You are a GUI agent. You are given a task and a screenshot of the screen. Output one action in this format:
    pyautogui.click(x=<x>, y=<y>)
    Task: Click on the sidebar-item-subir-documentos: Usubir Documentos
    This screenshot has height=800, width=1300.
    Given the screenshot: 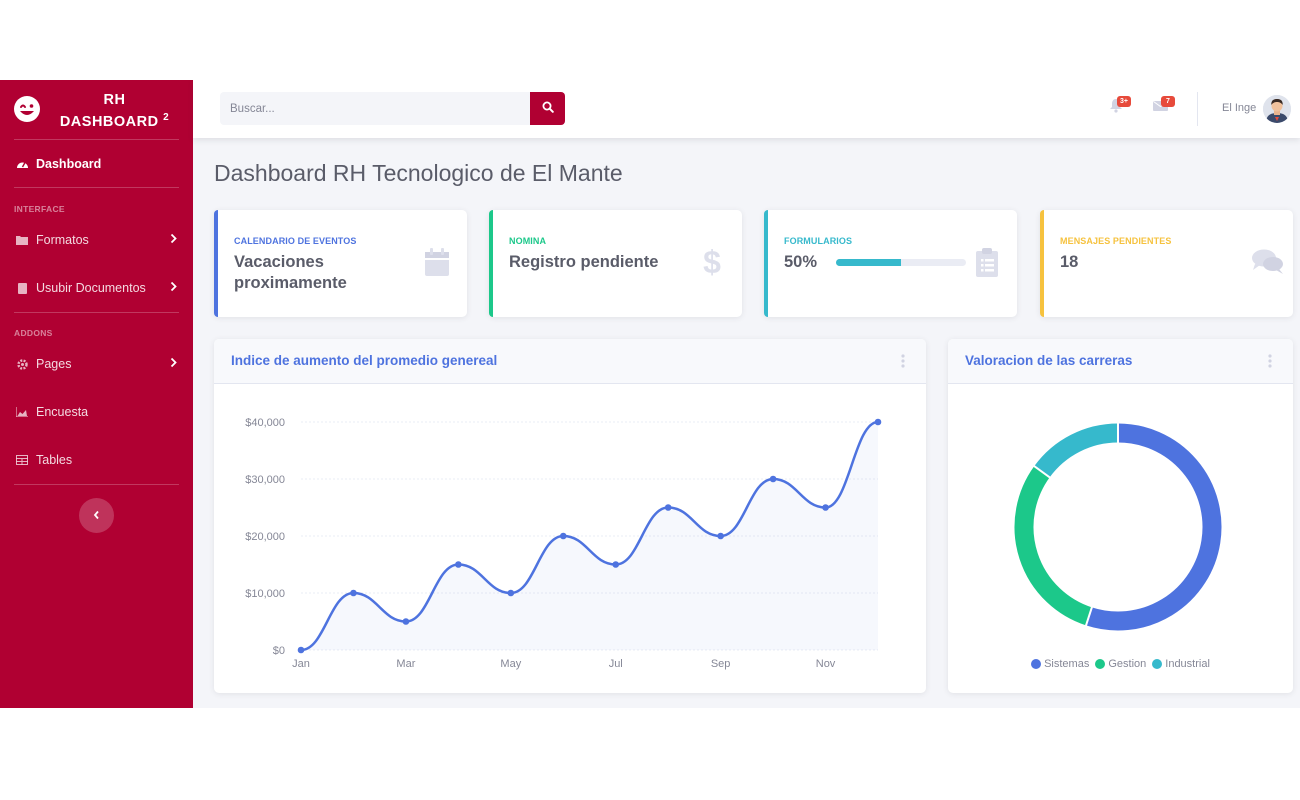 What is the action you would take?
    pyautogui.click(x=96, y=288)
    